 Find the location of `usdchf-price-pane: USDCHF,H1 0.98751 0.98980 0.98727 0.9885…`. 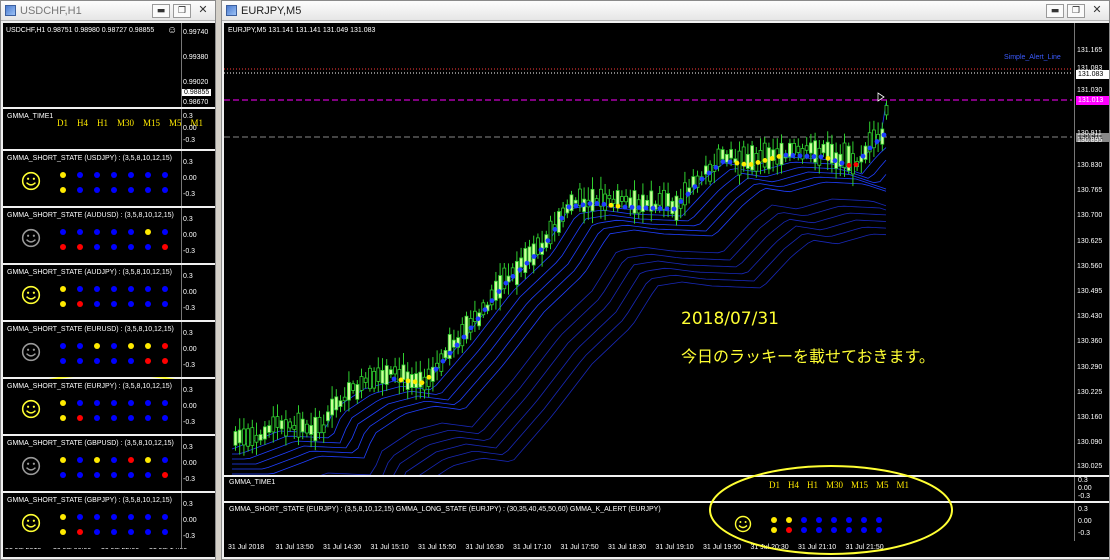

usdchf-price-pane: USDCHF,H1 0.98751 0.98980 0.98727 0.9885… is located at coordinates (109, 65).